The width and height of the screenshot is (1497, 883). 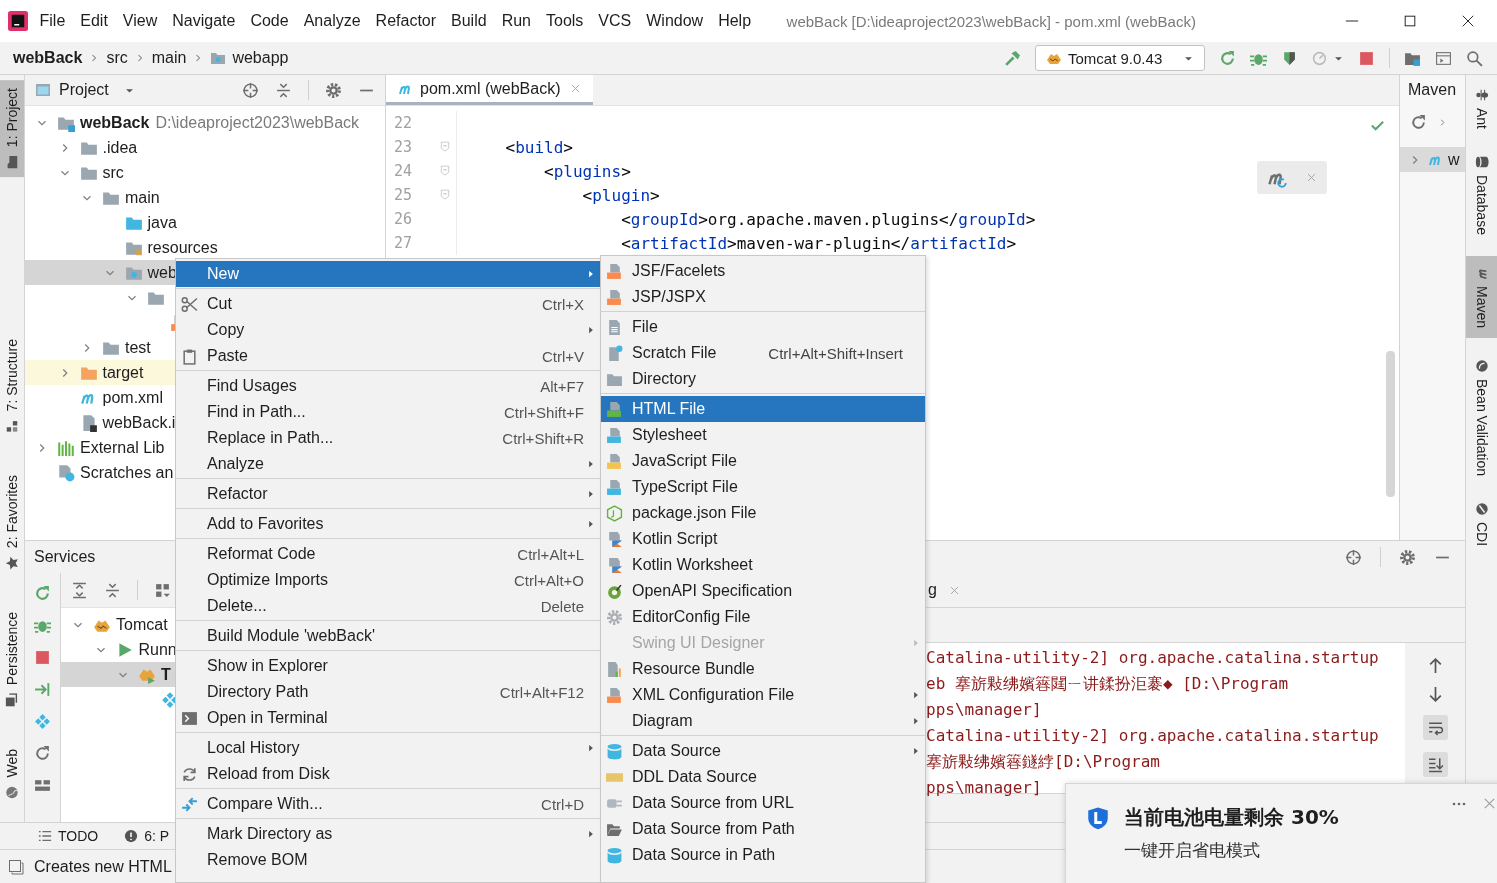 I want to click on notification-text: 一键开启省电模式, so click(x=1192, y=850).